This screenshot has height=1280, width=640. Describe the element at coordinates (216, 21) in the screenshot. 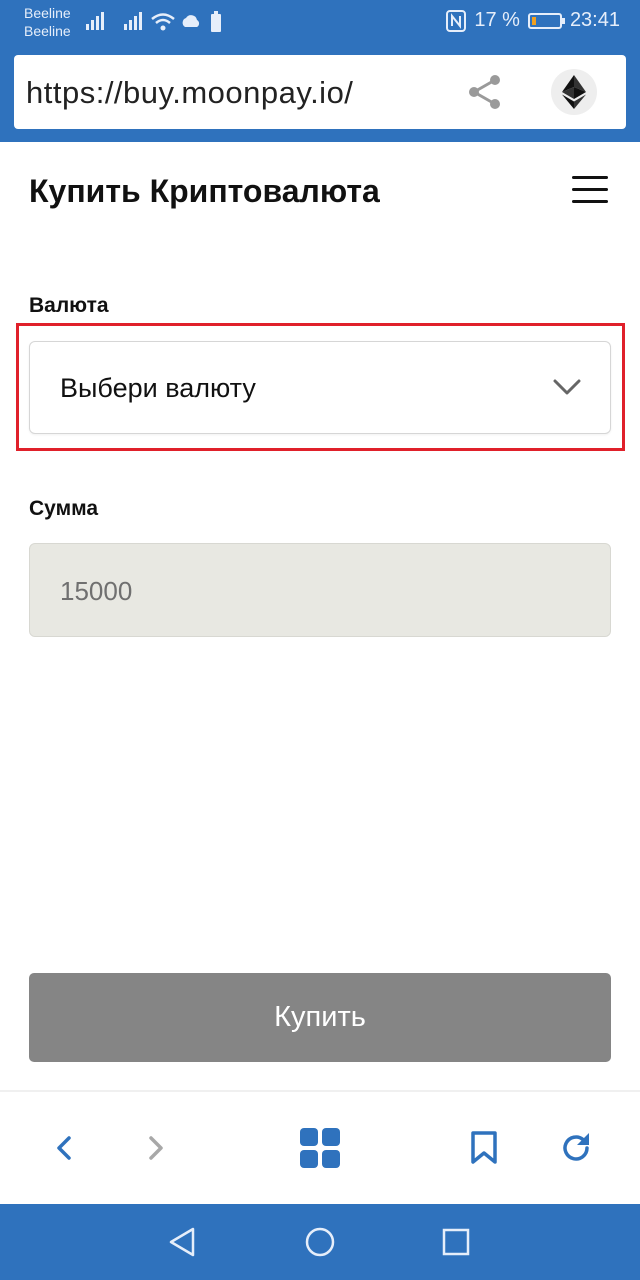

I see `sim-icon` at that location.